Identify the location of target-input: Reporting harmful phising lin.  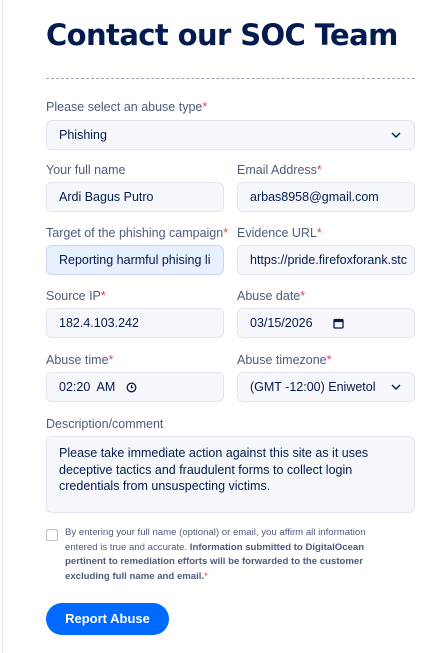
(135, 260).